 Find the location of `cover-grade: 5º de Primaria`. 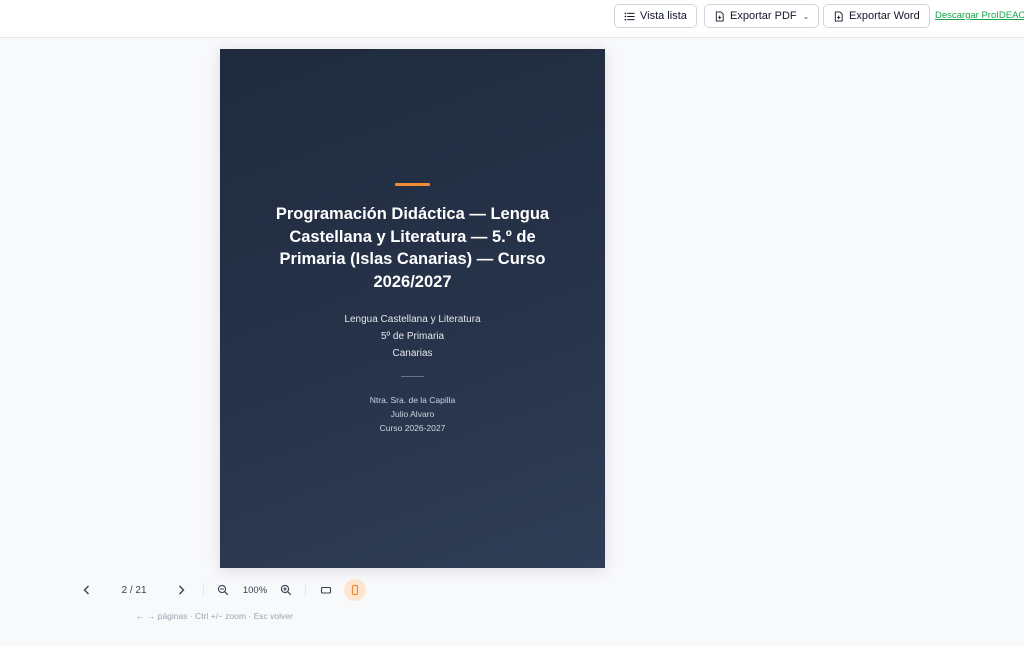

cover-grade: 5º de Primaria is located at coordinates (412, 336).